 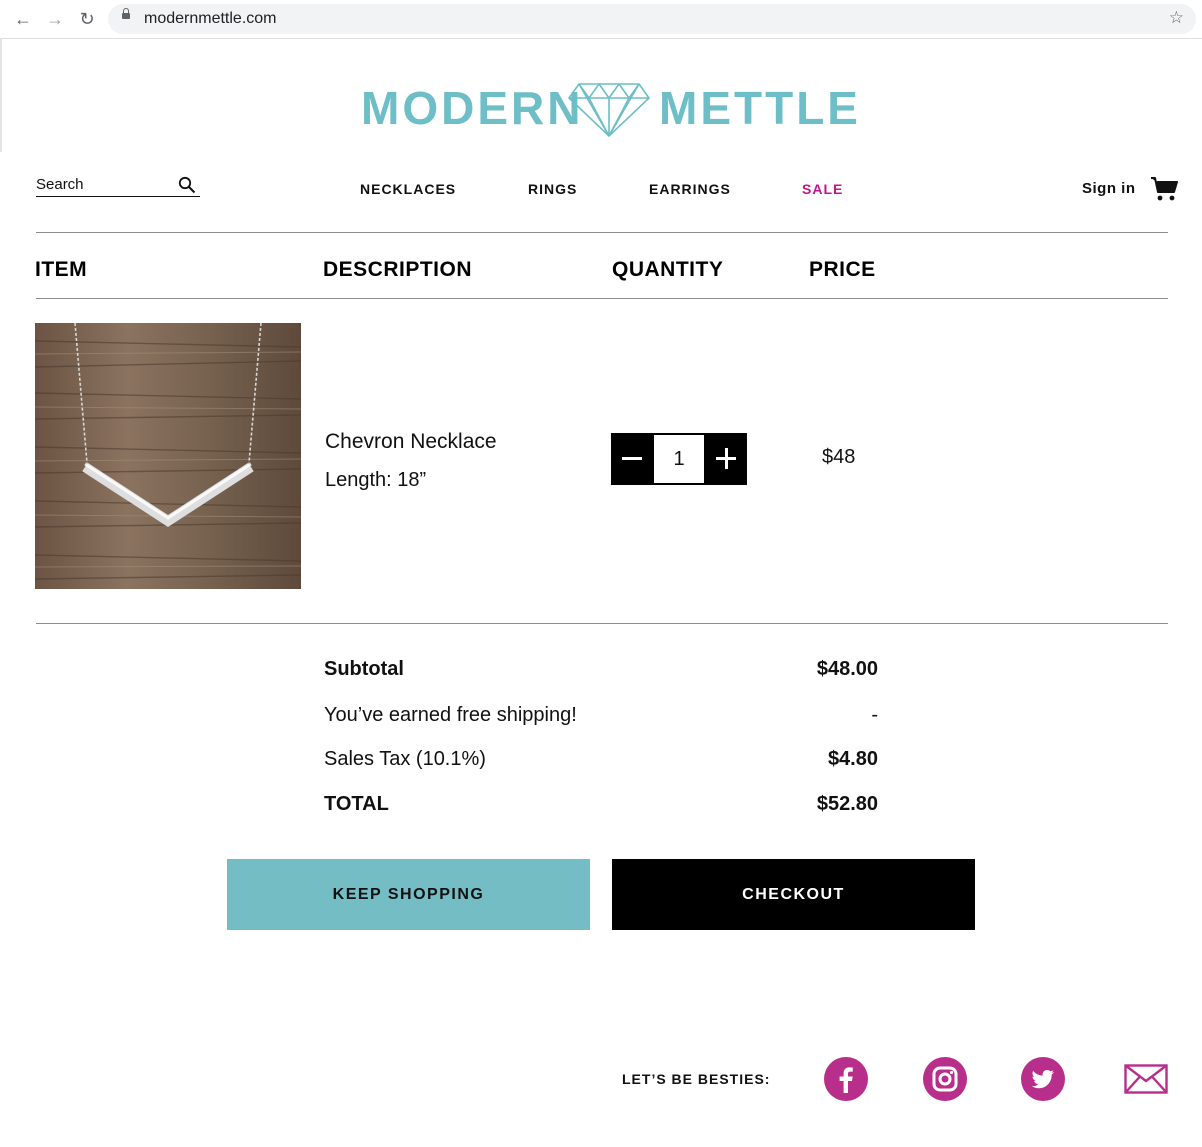 What do you see at coordinates (1164, 189) in the screenshot?
I see `shopping-cart-icon` at bounding box center [1164, 189].